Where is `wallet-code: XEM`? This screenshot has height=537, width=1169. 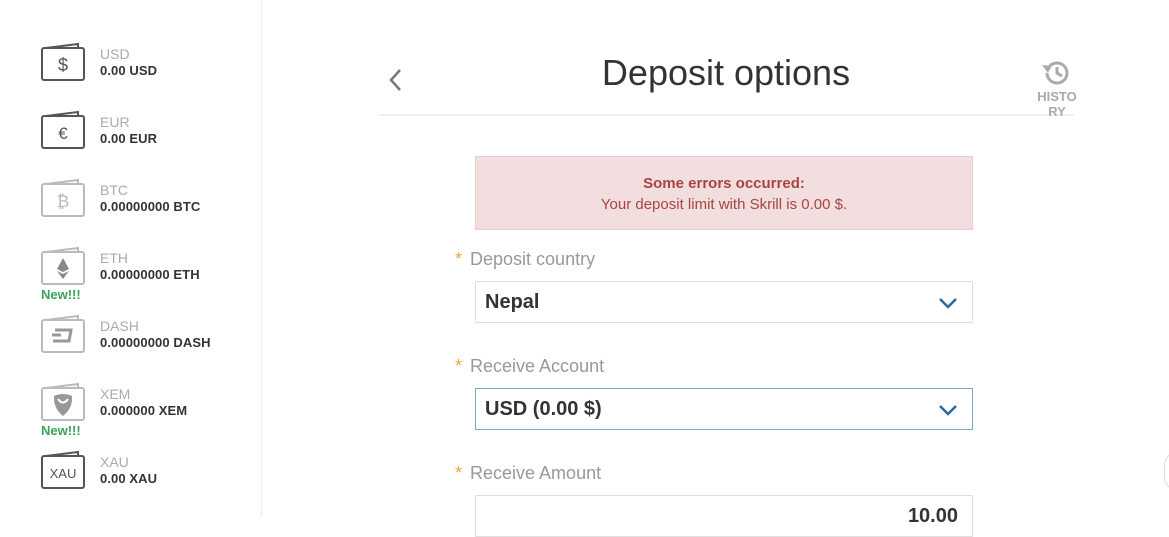 wallet-code: XEM is located at coordinates (115, 394).